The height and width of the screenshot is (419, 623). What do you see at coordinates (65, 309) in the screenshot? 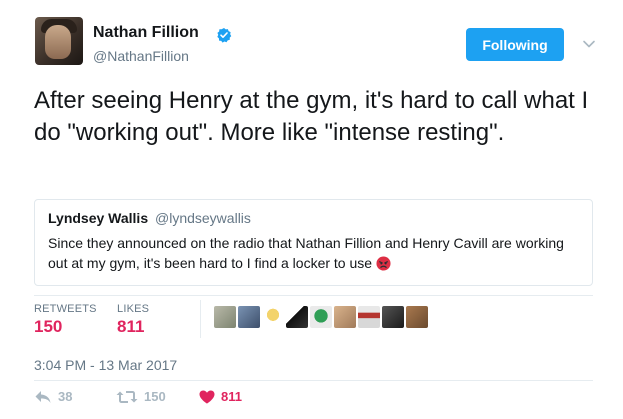
I see `retweets-label: RETWEETS` at bounding box center [65, 309].